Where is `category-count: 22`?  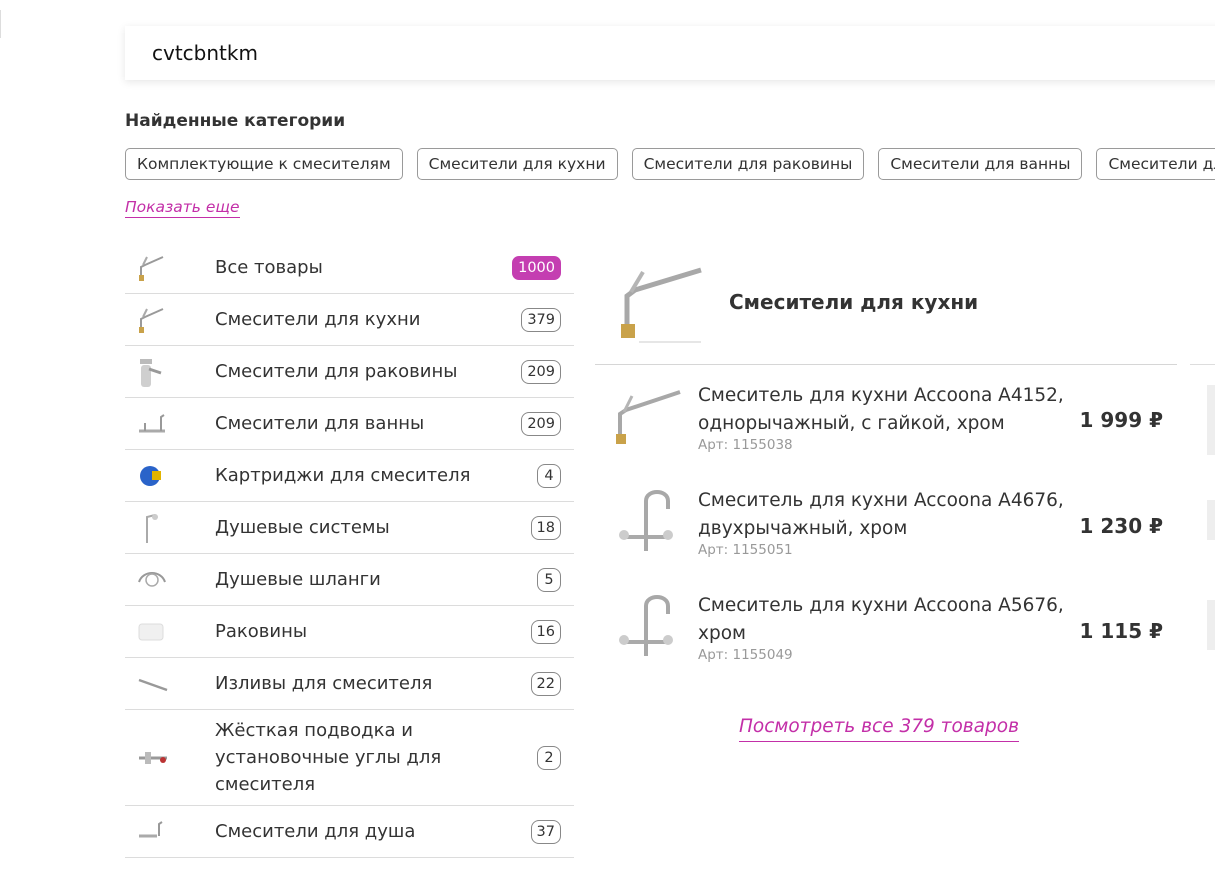 category-count: 22 is located at coordinates (545, 683).